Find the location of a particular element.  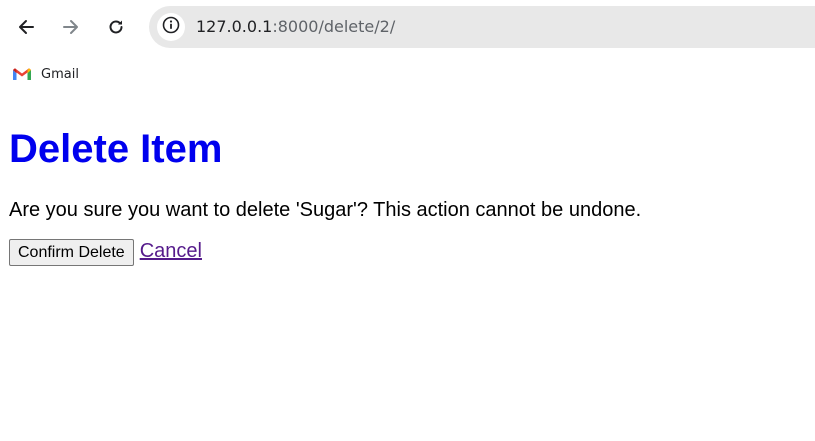

url-text: 127.0.0.1:8000/delete/2/ is located at coordinates (295, 27).